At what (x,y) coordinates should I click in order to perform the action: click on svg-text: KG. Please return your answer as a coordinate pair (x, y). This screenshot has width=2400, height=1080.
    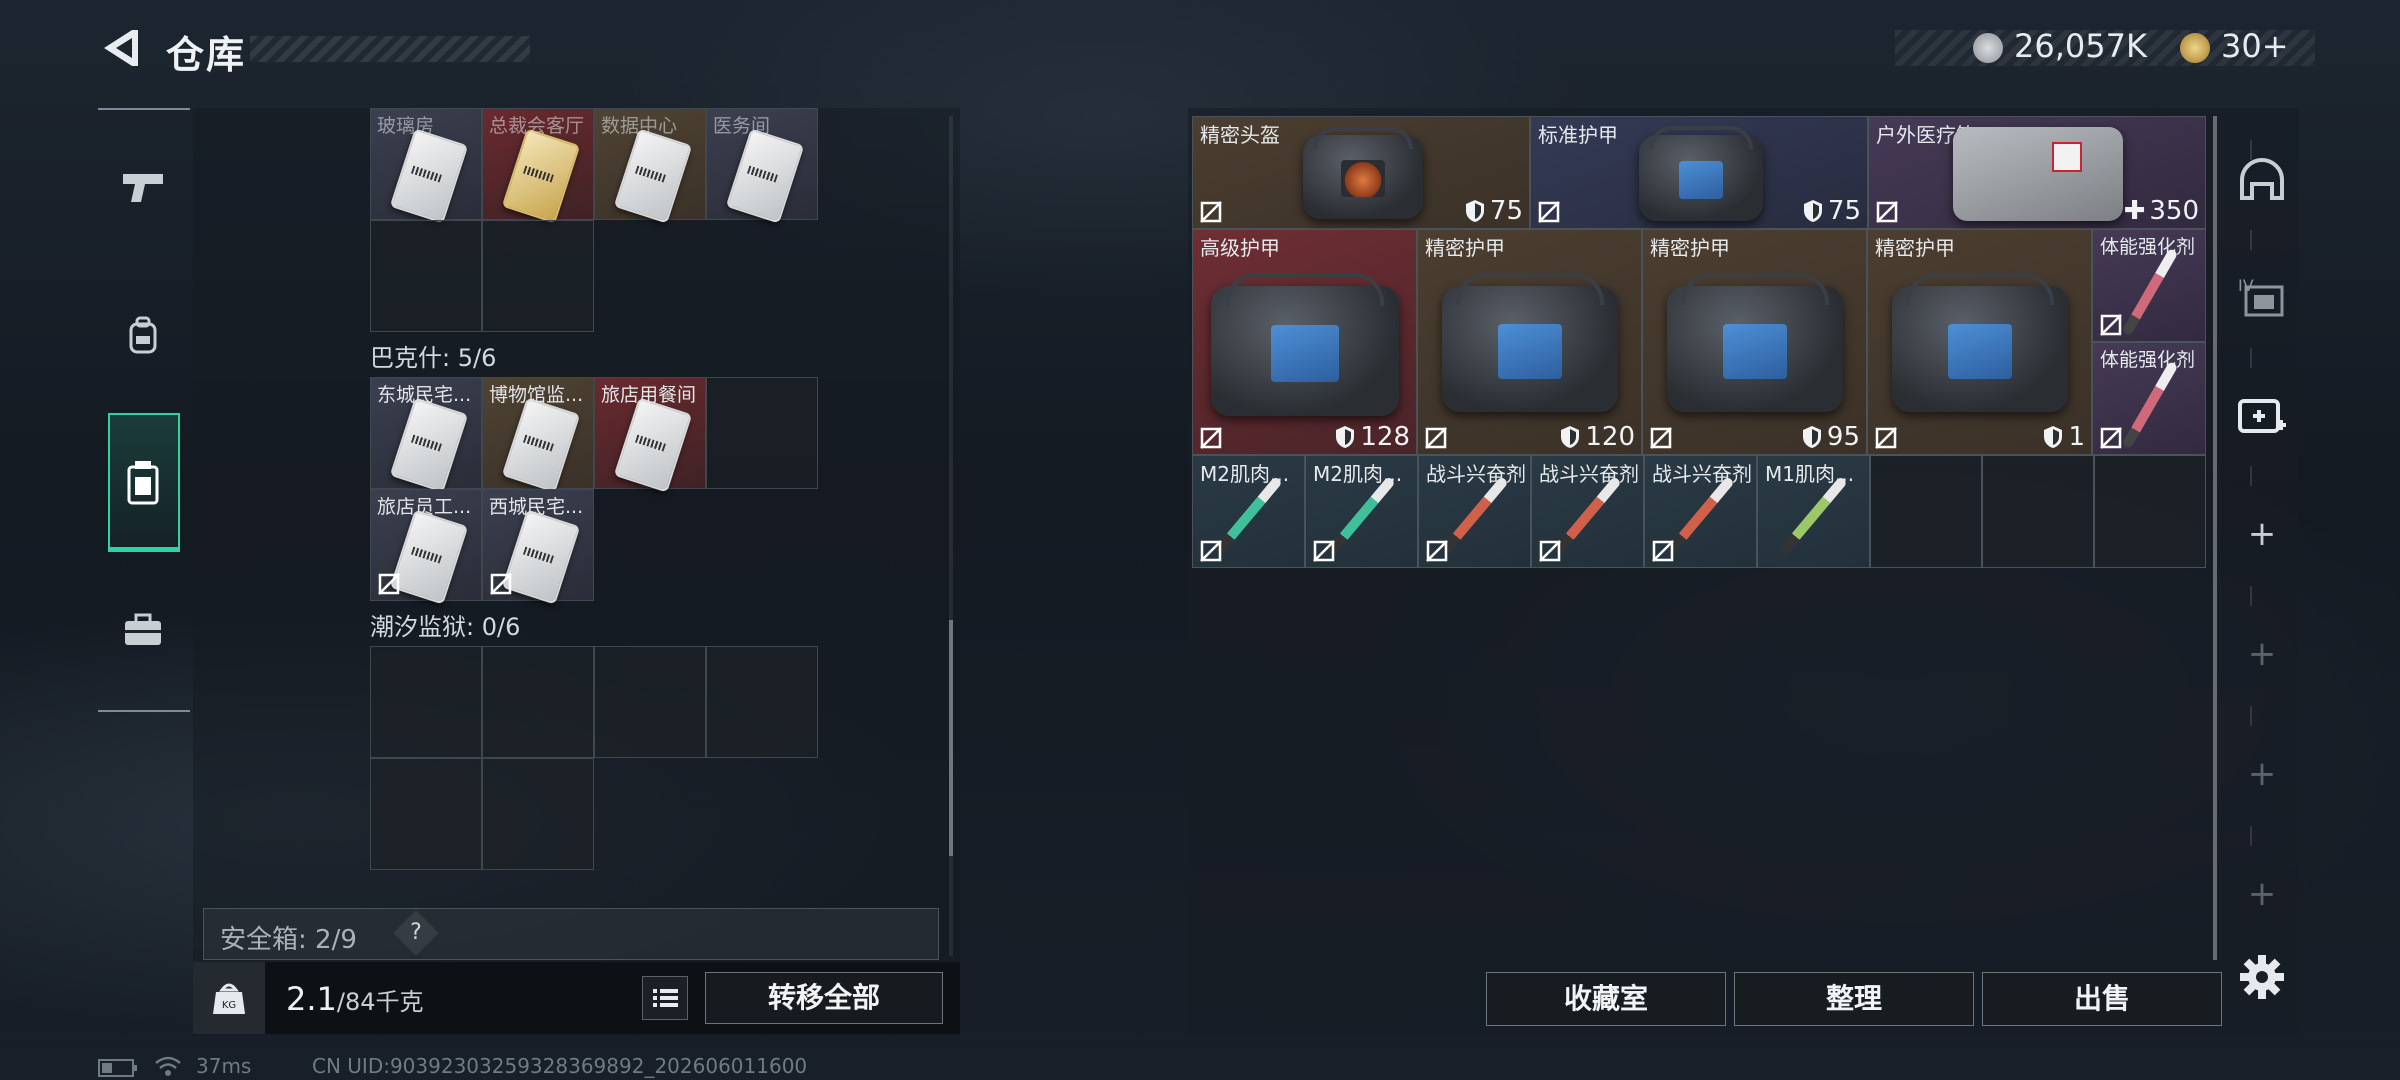
    Looking at the image, I should click on (229, 1005).